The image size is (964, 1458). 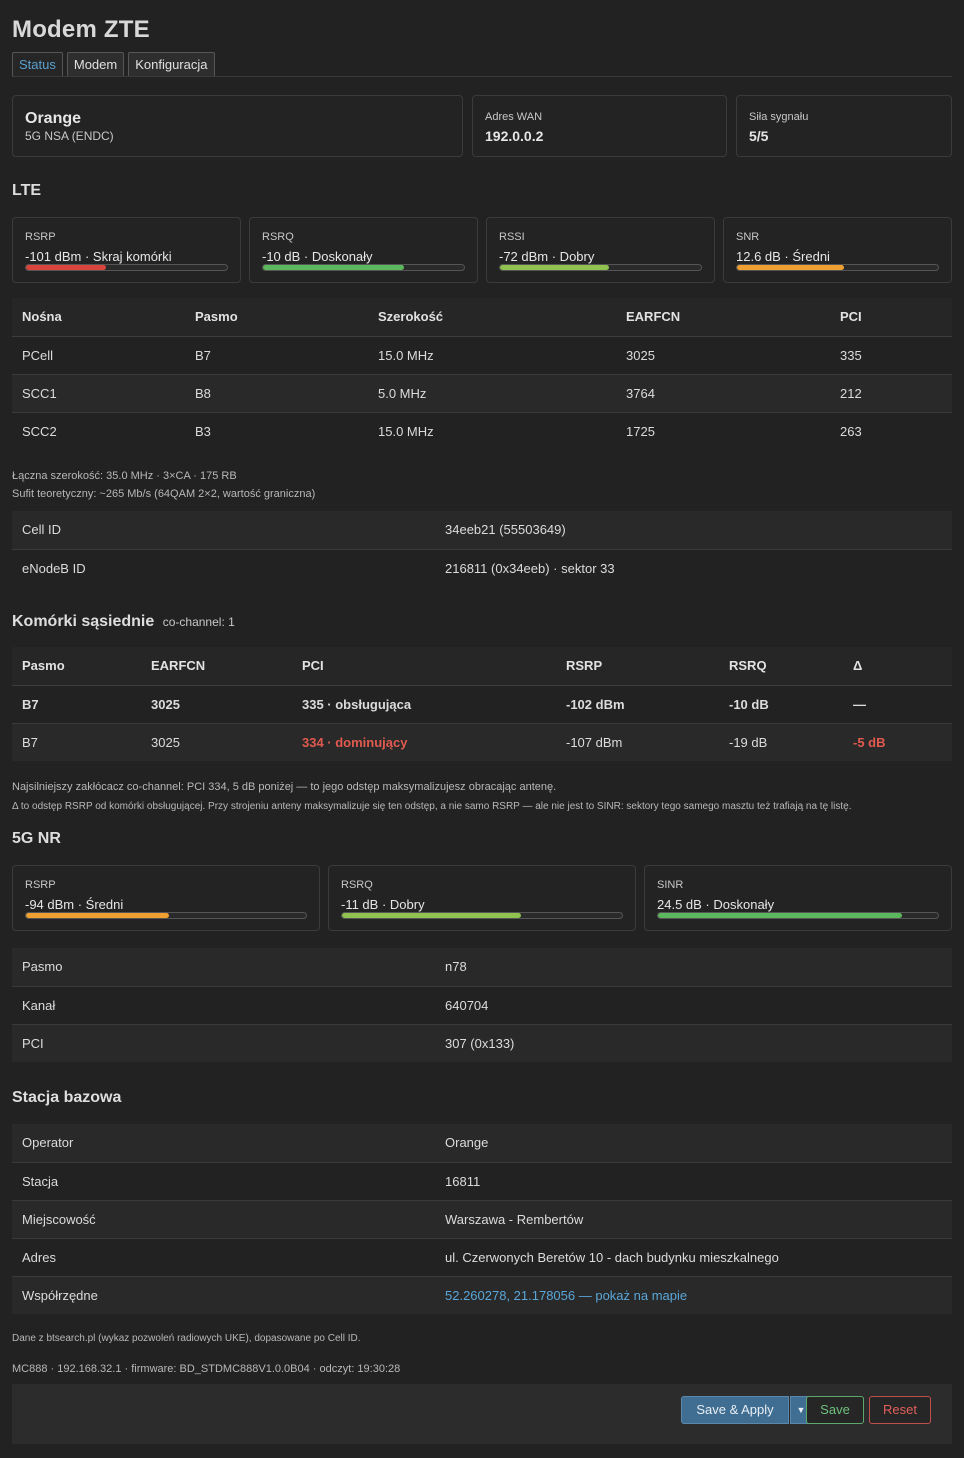 What do you see at coordinates (482, 431) in the screenshot?
I see `table-row: SCC2 B3 15.0 MHz 1725 263` at bounding box center [482, 431].